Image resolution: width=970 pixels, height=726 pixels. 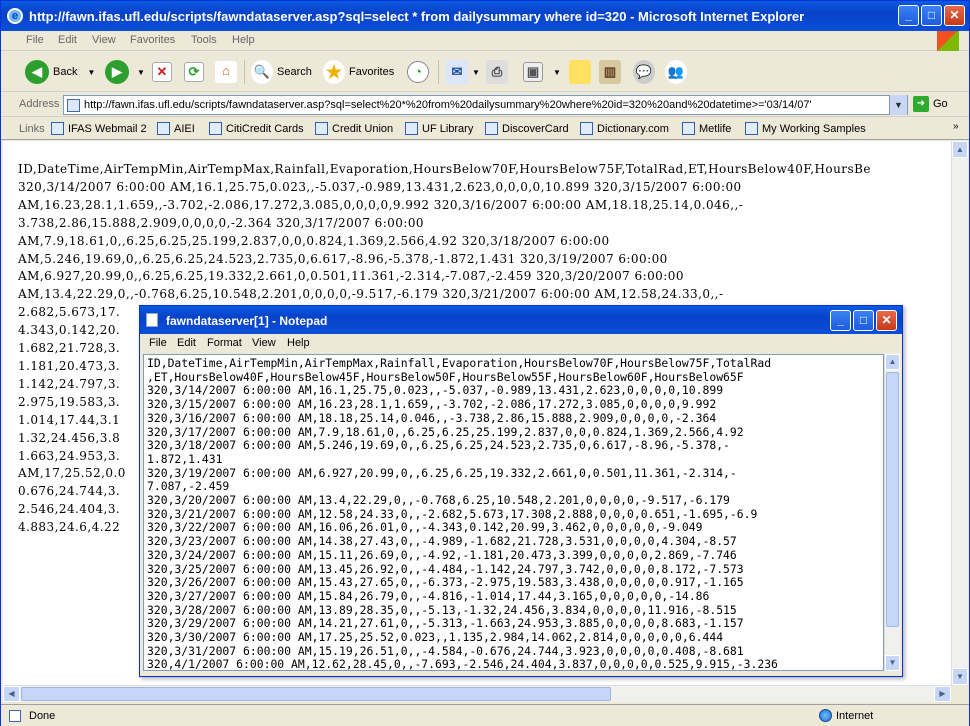 I want to click on scroll-right-icon: ▶, so click(x=942, y=694).